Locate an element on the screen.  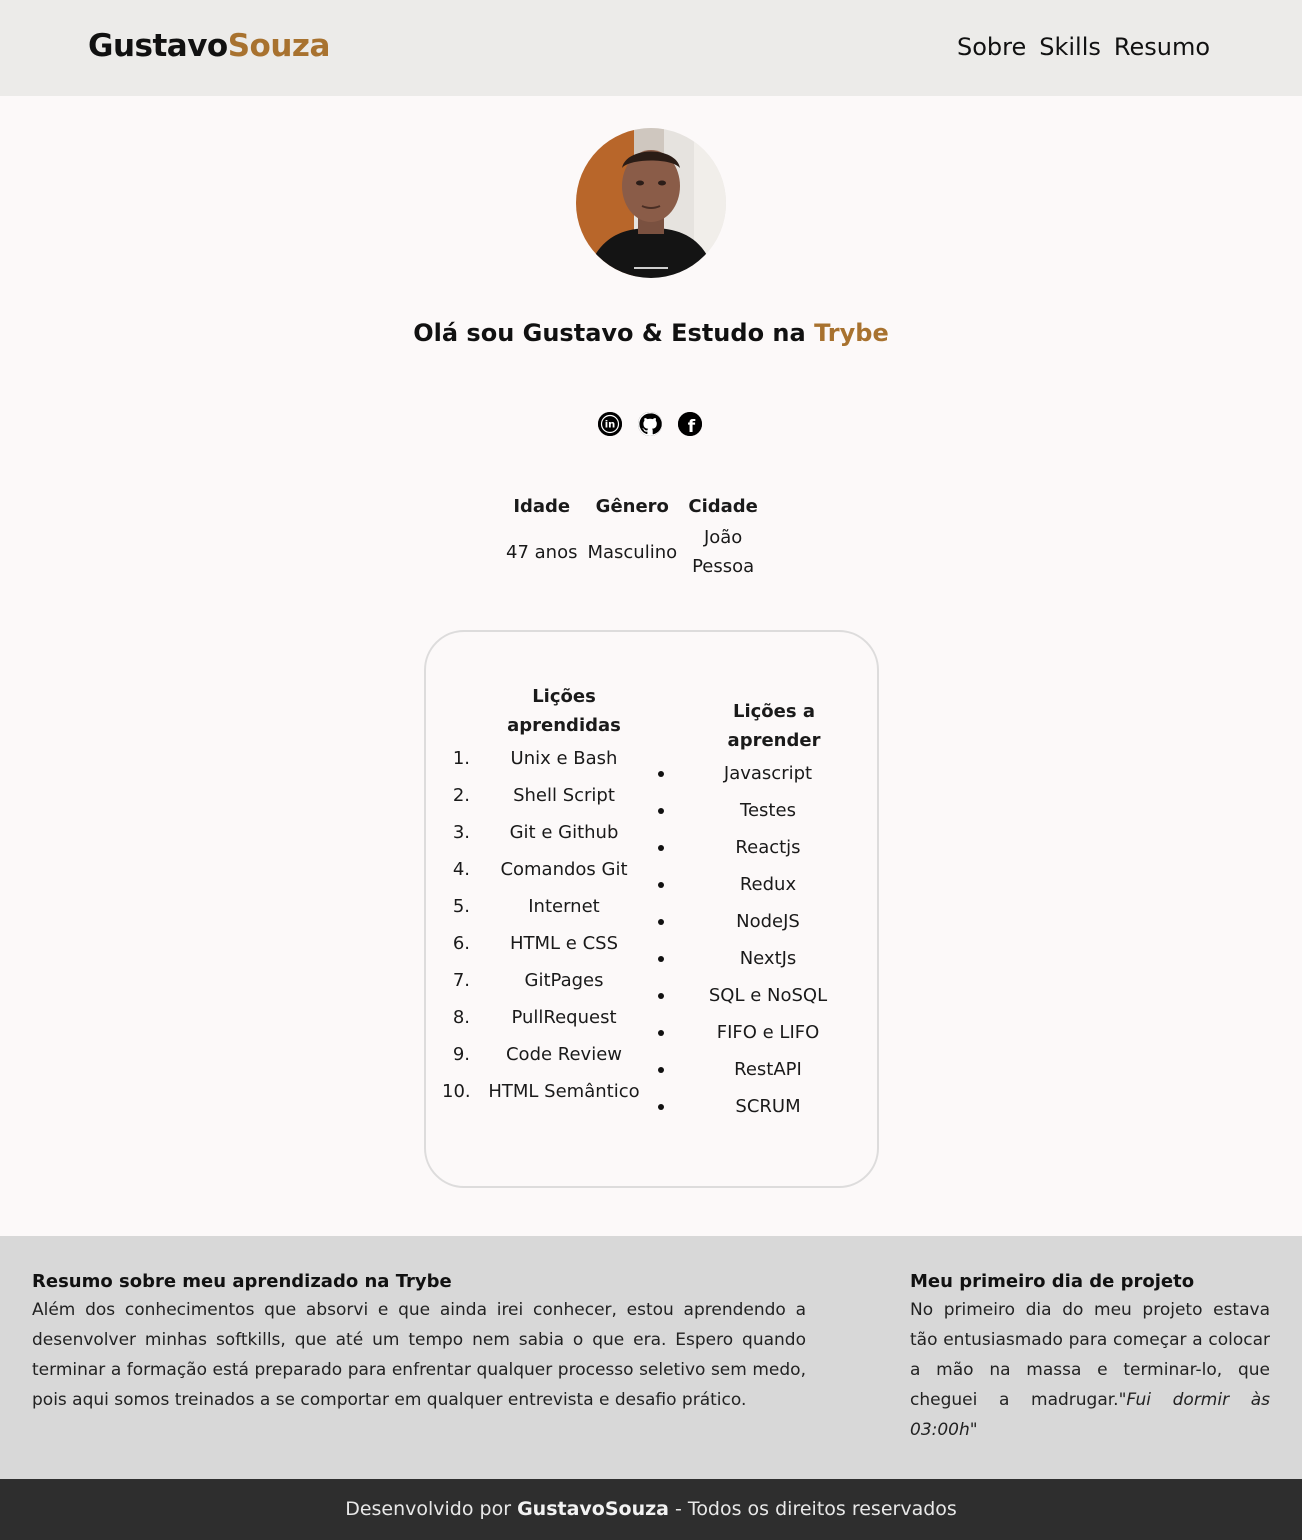
lesson-to-learn-item: RestAPI is located at coordinates (751, 1069).